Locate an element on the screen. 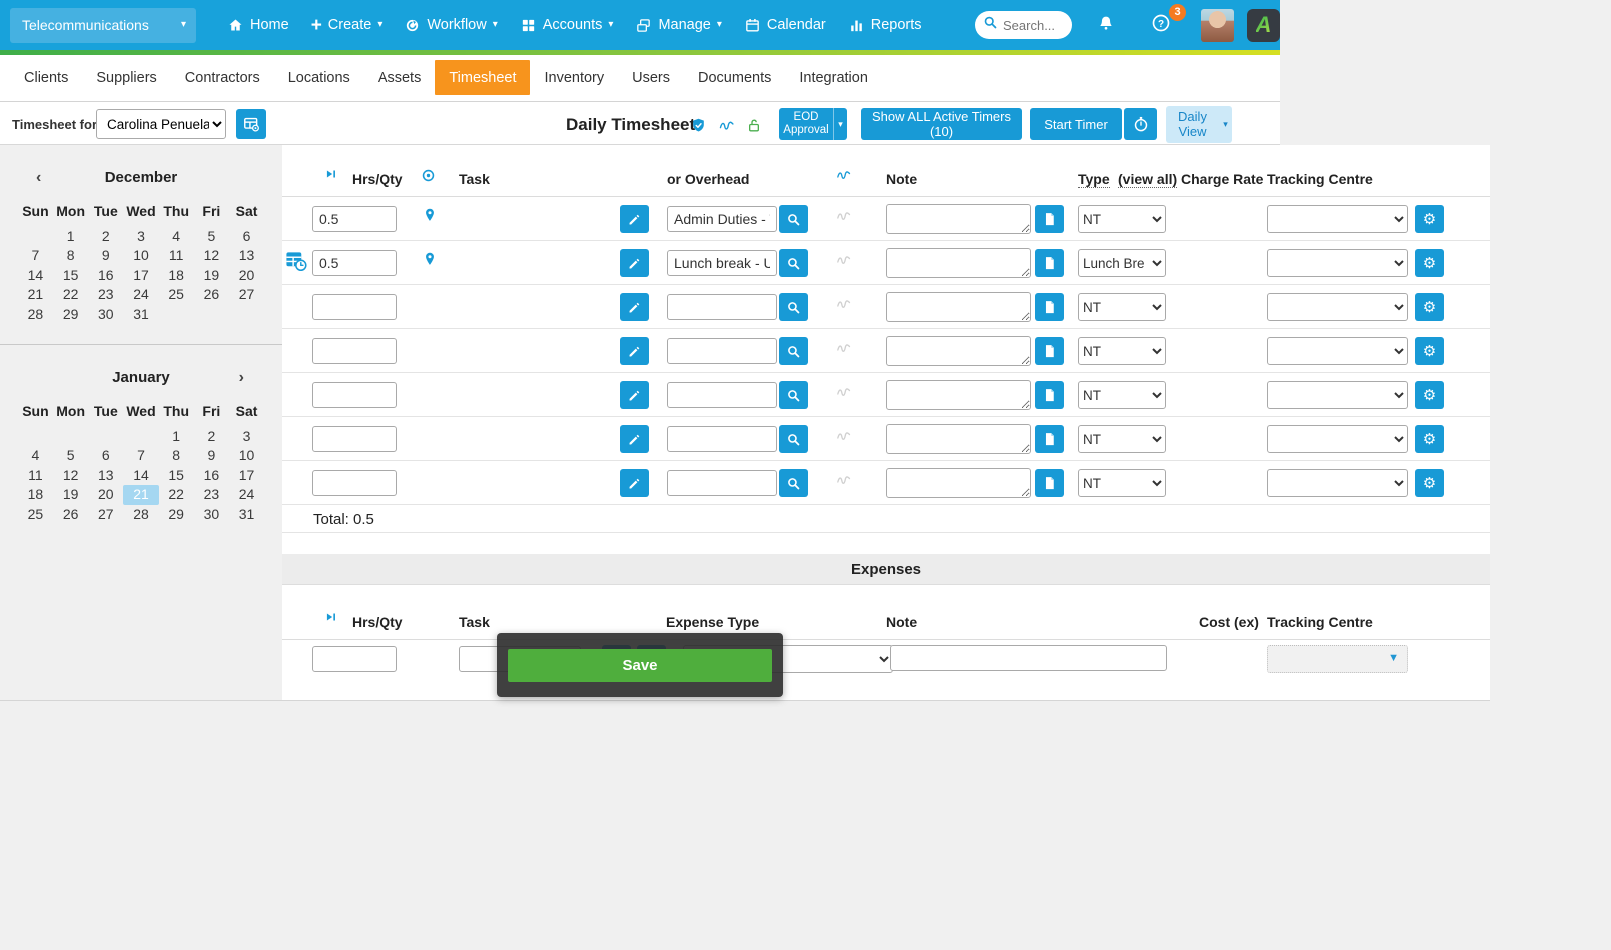 The image size is (1611, 950). calendar-day-10: 10 is located at coordinates (246, 455).